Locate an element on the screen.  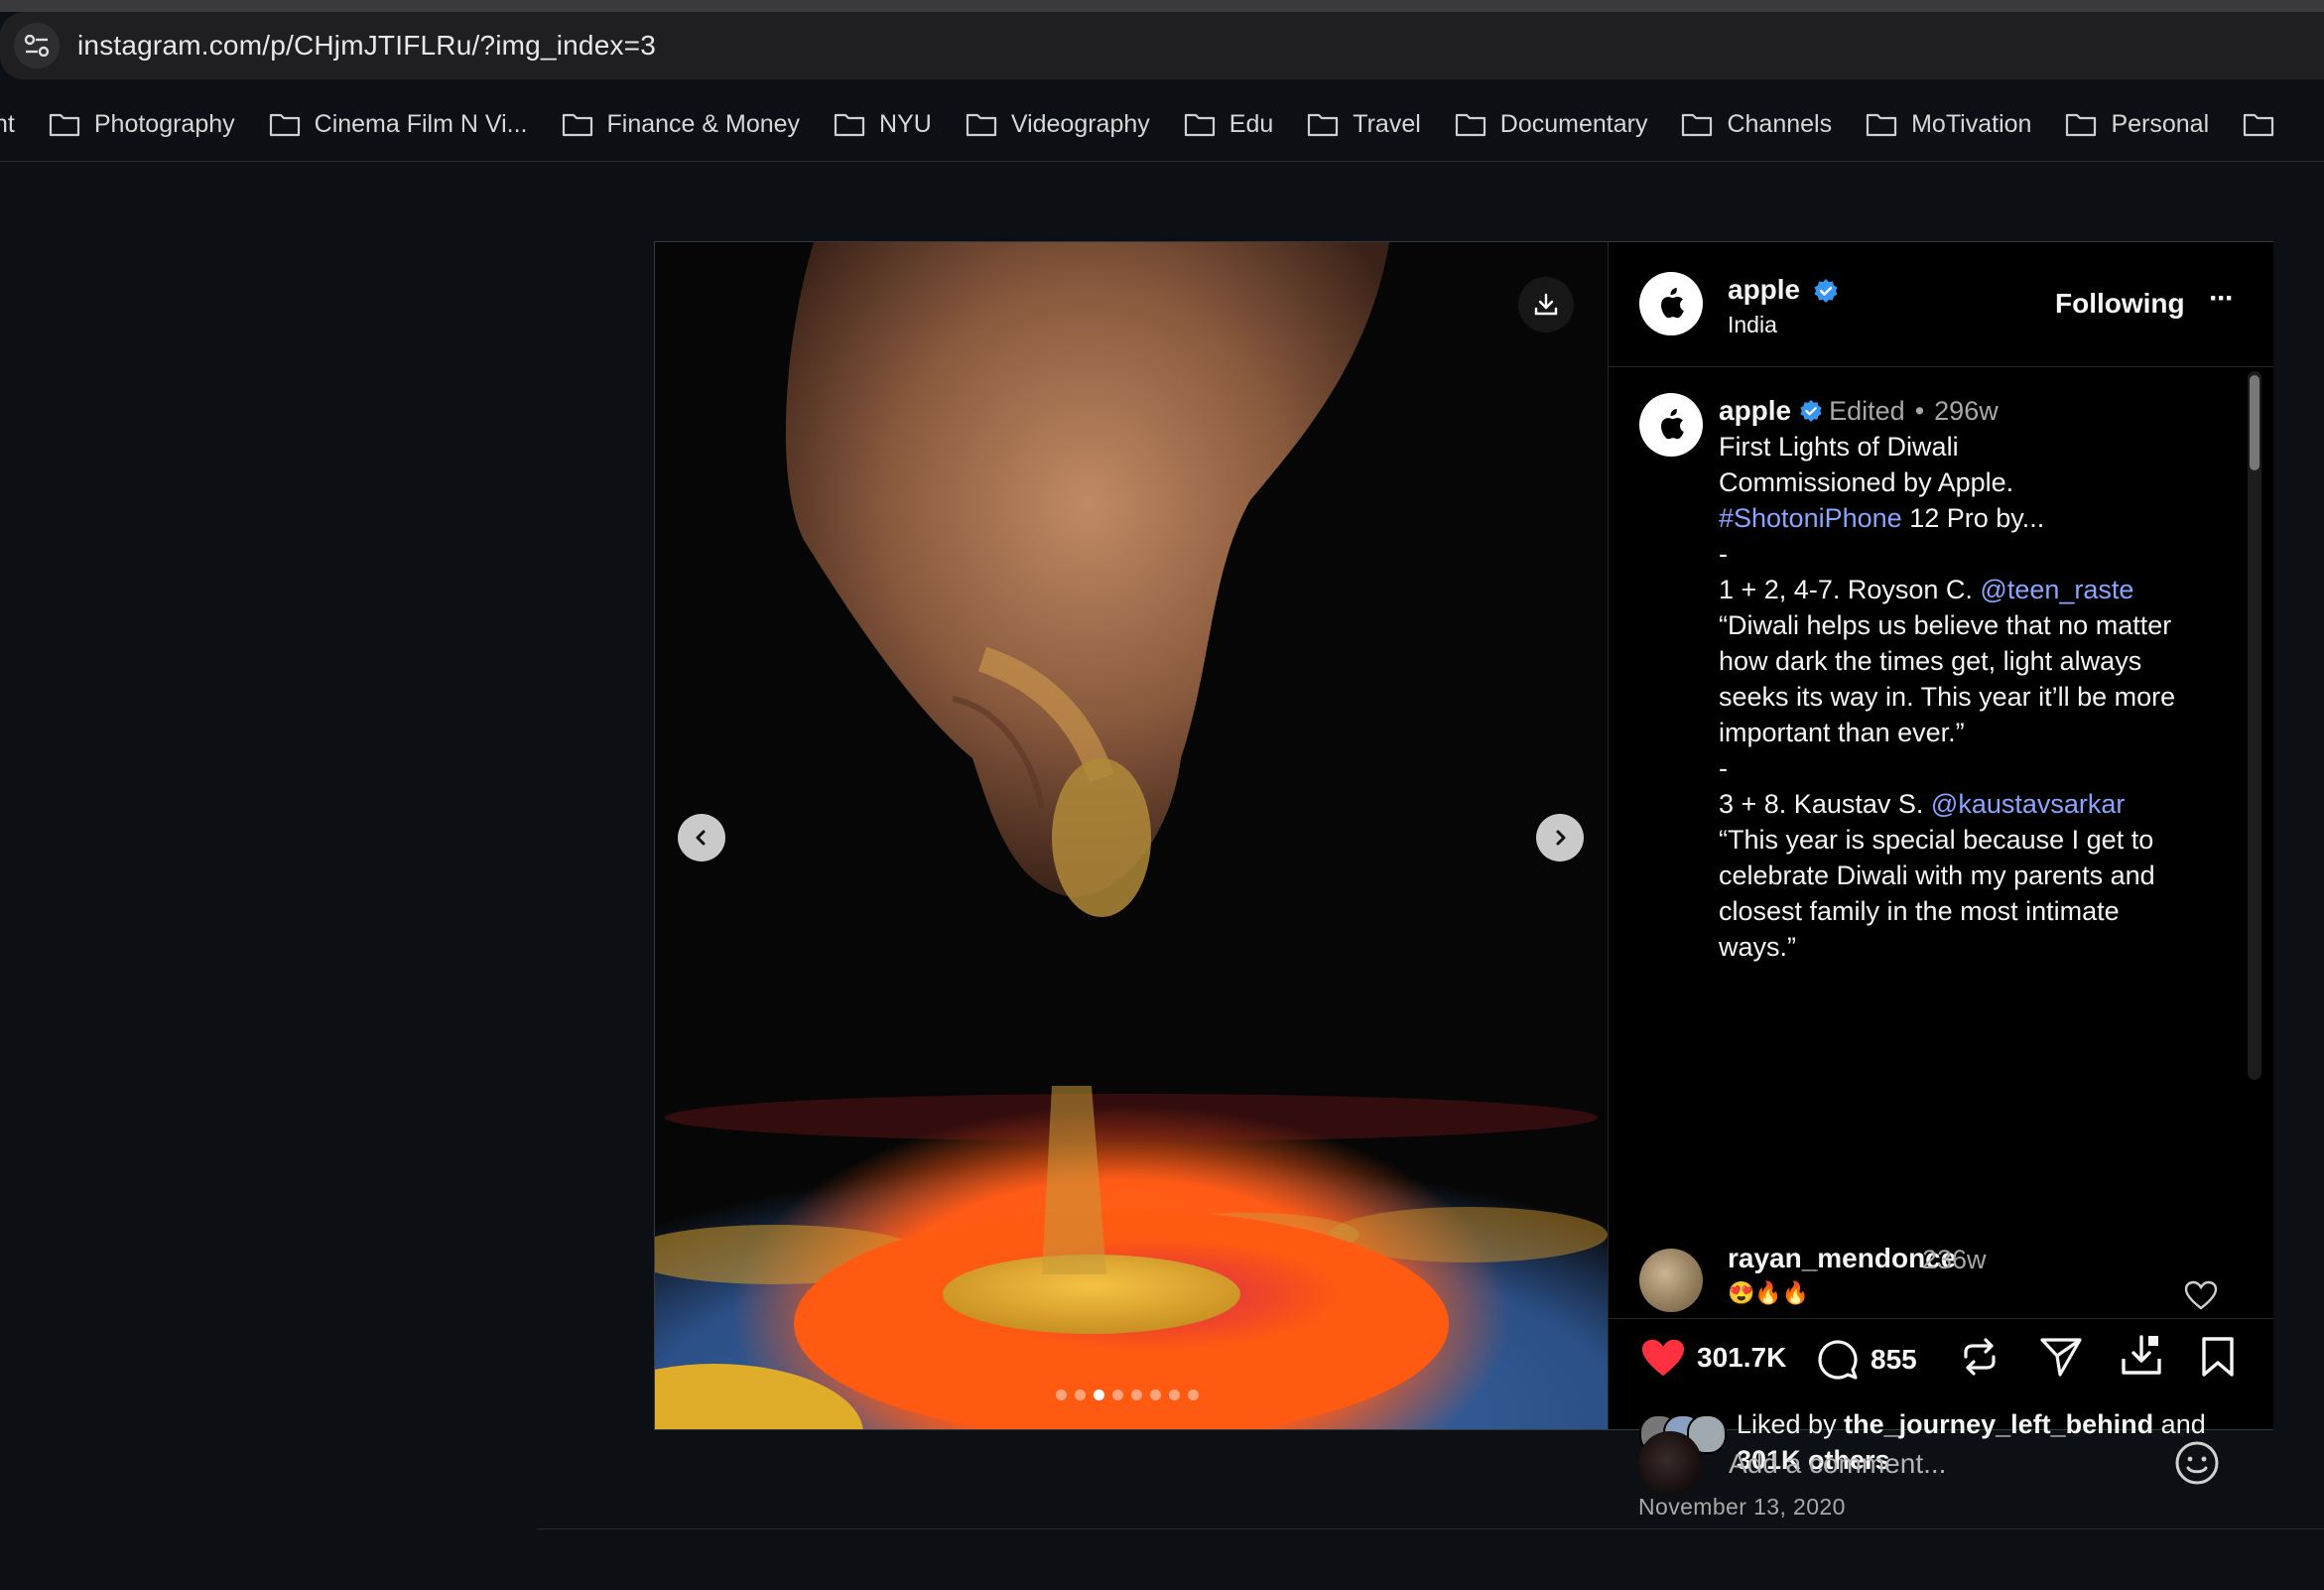
caption-line: - is located at coordinates (1723, 768).